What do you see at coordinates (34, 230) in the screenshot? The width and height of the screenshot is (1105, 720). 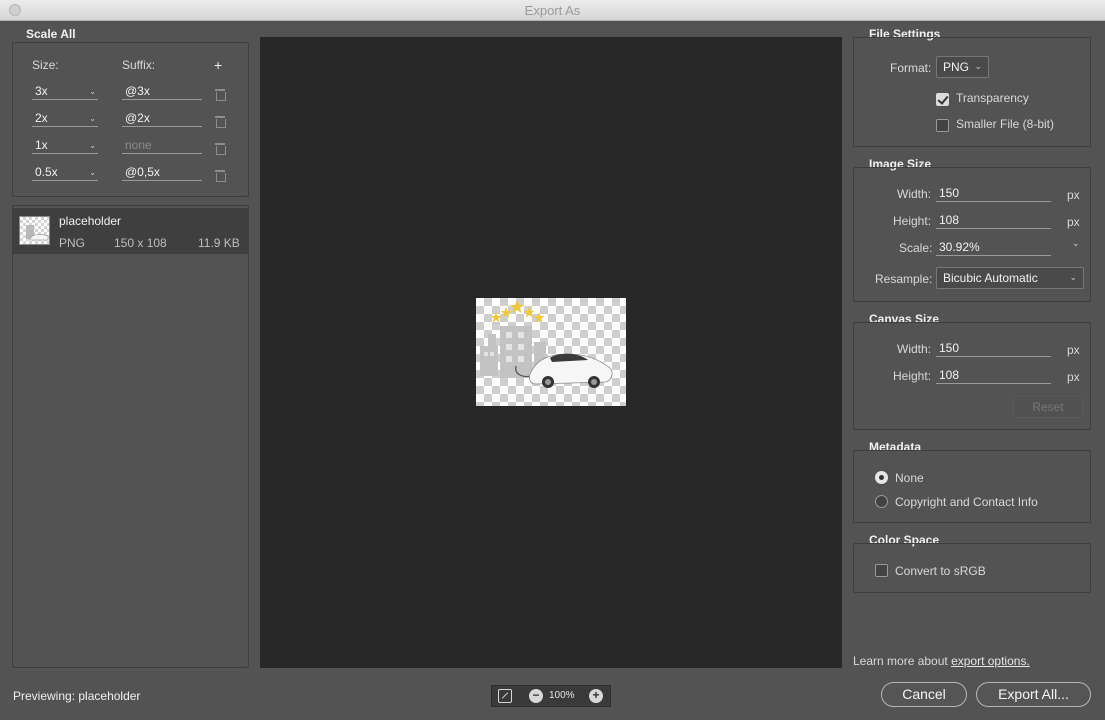 I see `asset-thumbnail` at bounding box center [34, 230].